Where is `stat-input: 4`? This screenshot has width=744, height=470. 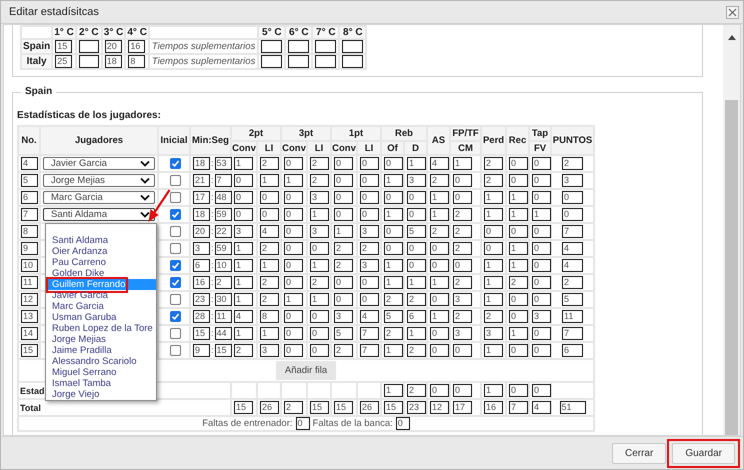 stat-input: 4 is located at coordinates (243, 316).